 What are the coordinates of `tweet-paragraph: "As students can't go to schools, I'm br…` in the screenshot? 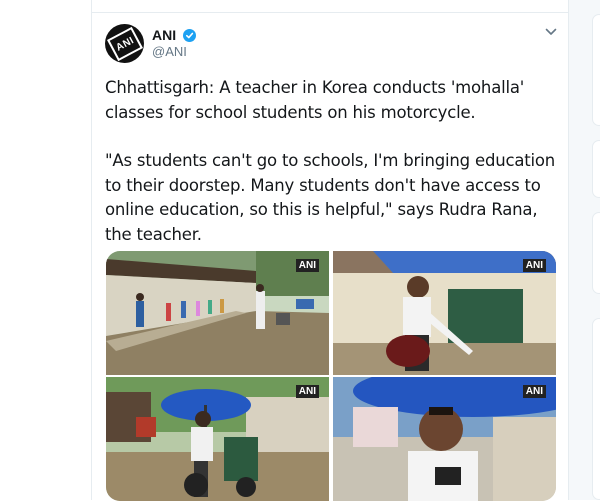 It's located at (330, 197).